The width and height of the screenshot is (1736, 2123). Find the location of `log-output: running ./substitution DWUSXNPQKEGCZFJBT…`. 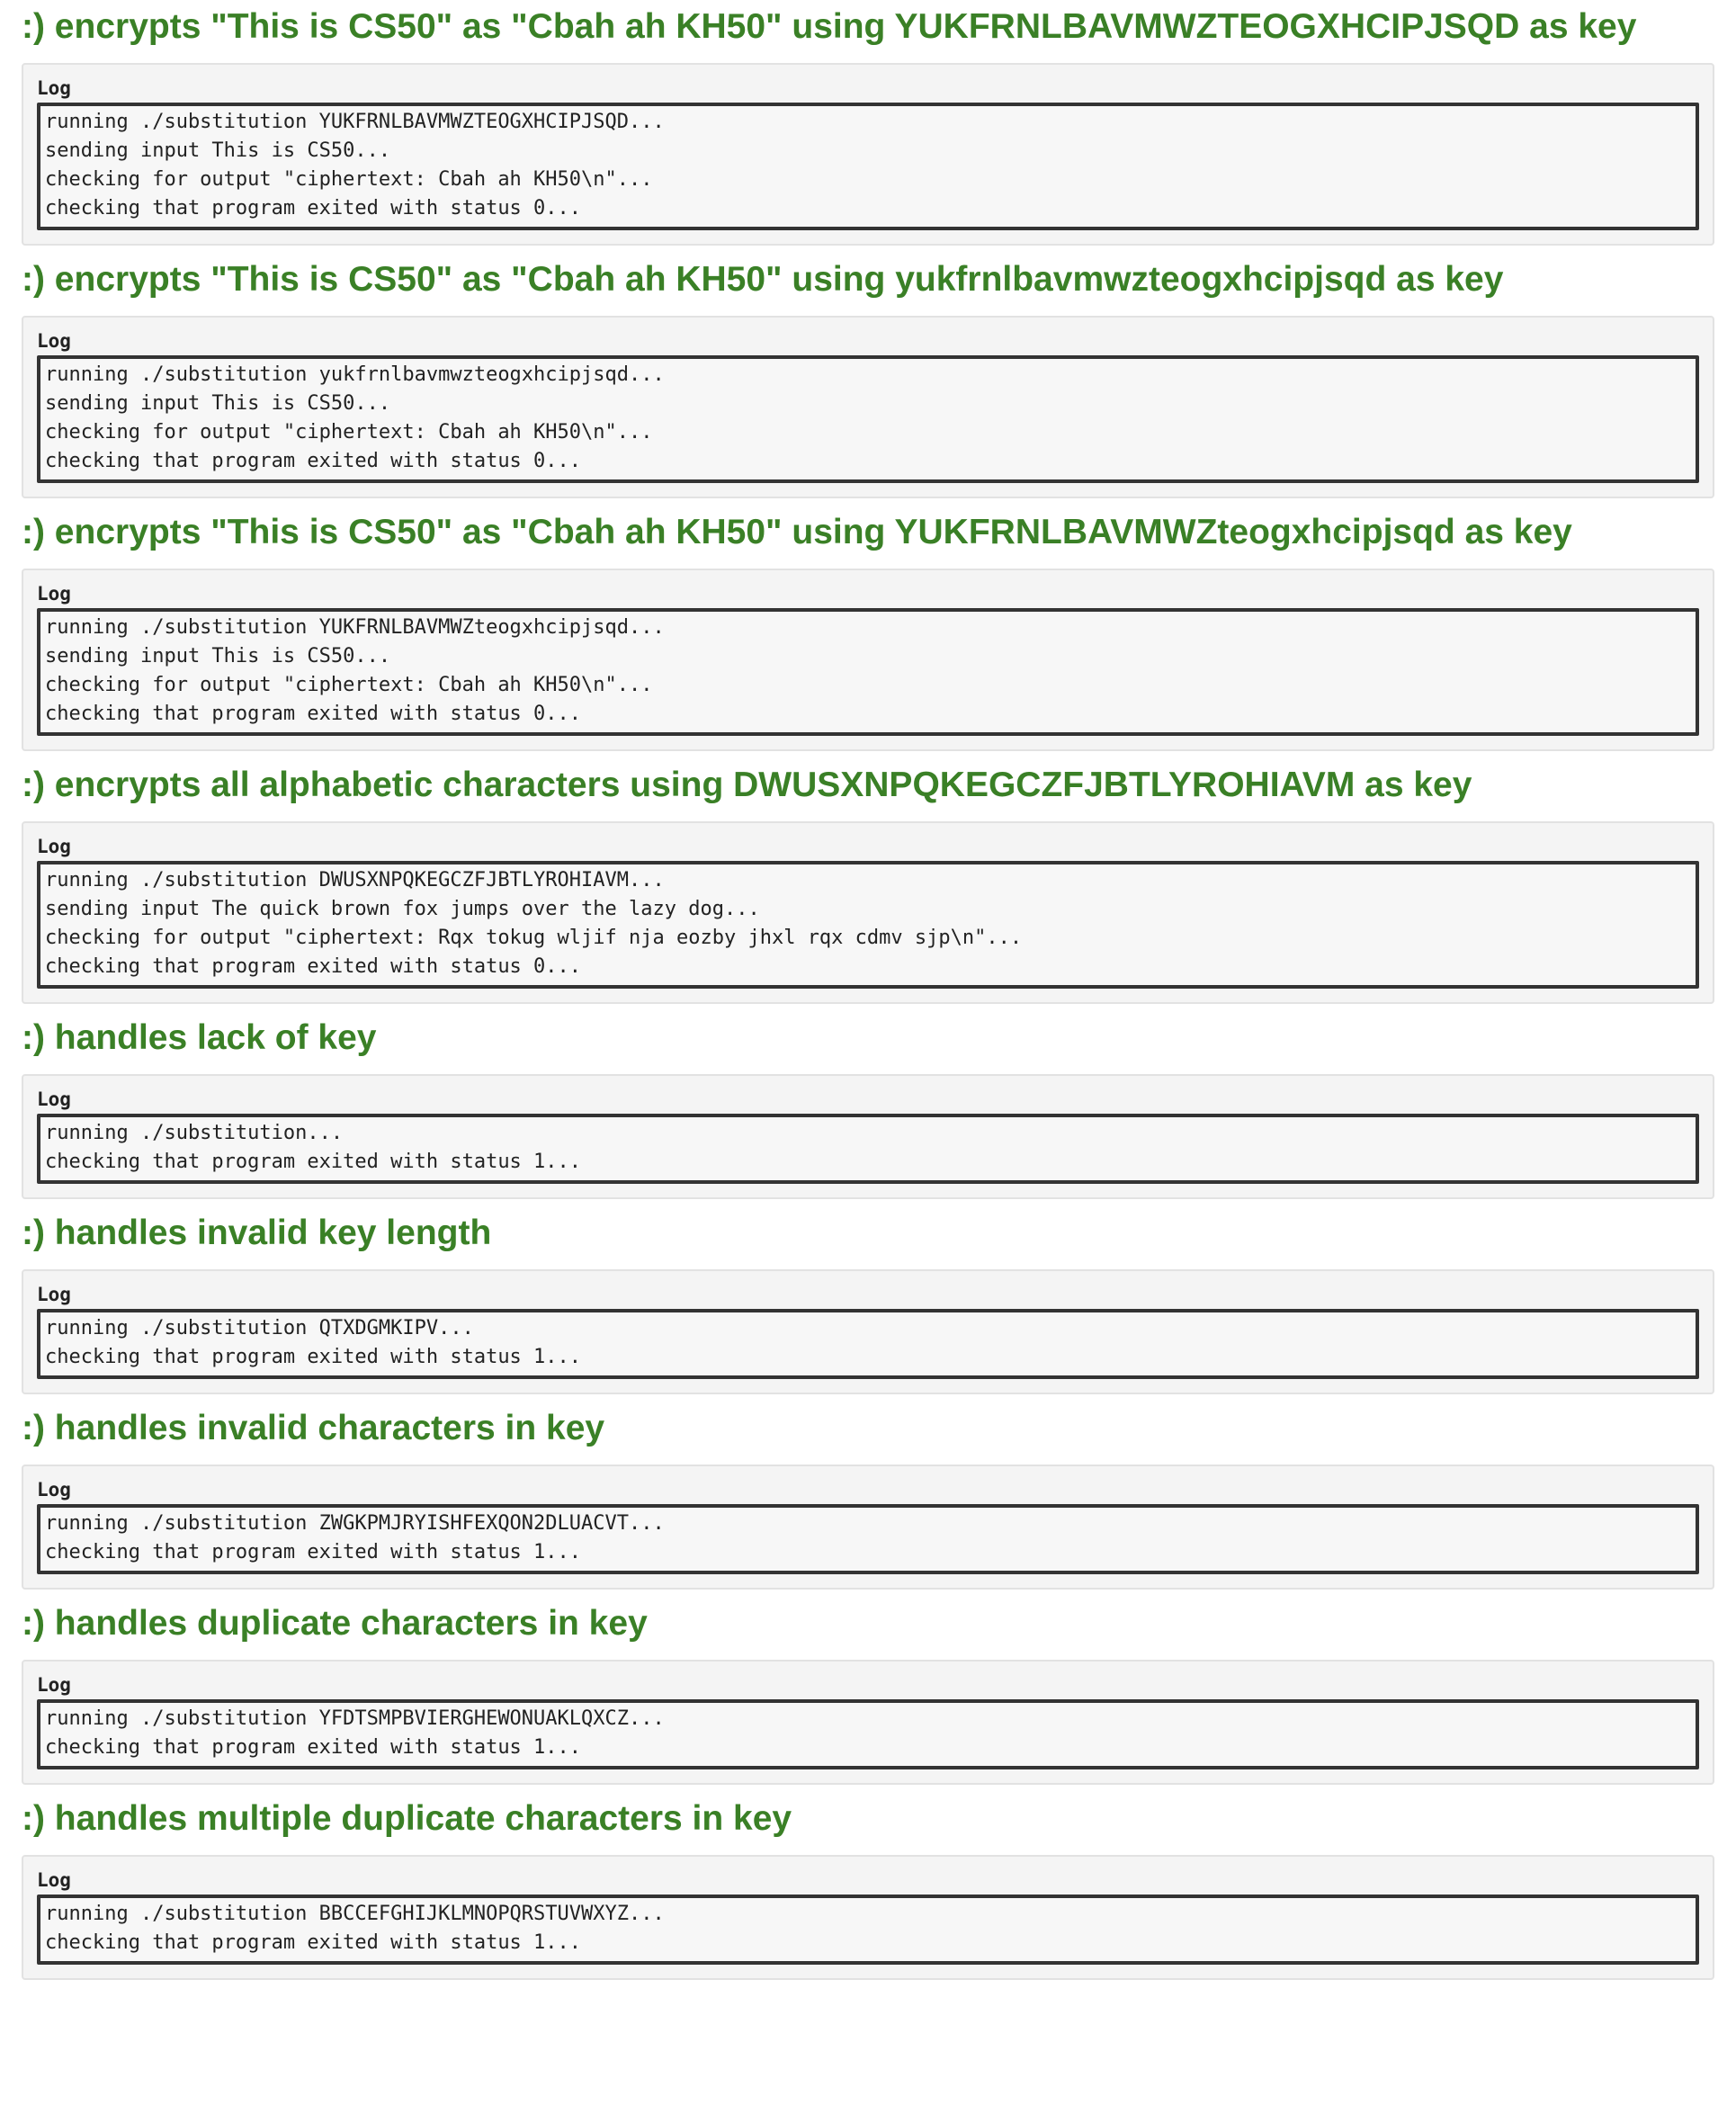

log-output: running ./substitution DWUSXNPQKEGCZFJBT… is located at coordinates (868, 925).